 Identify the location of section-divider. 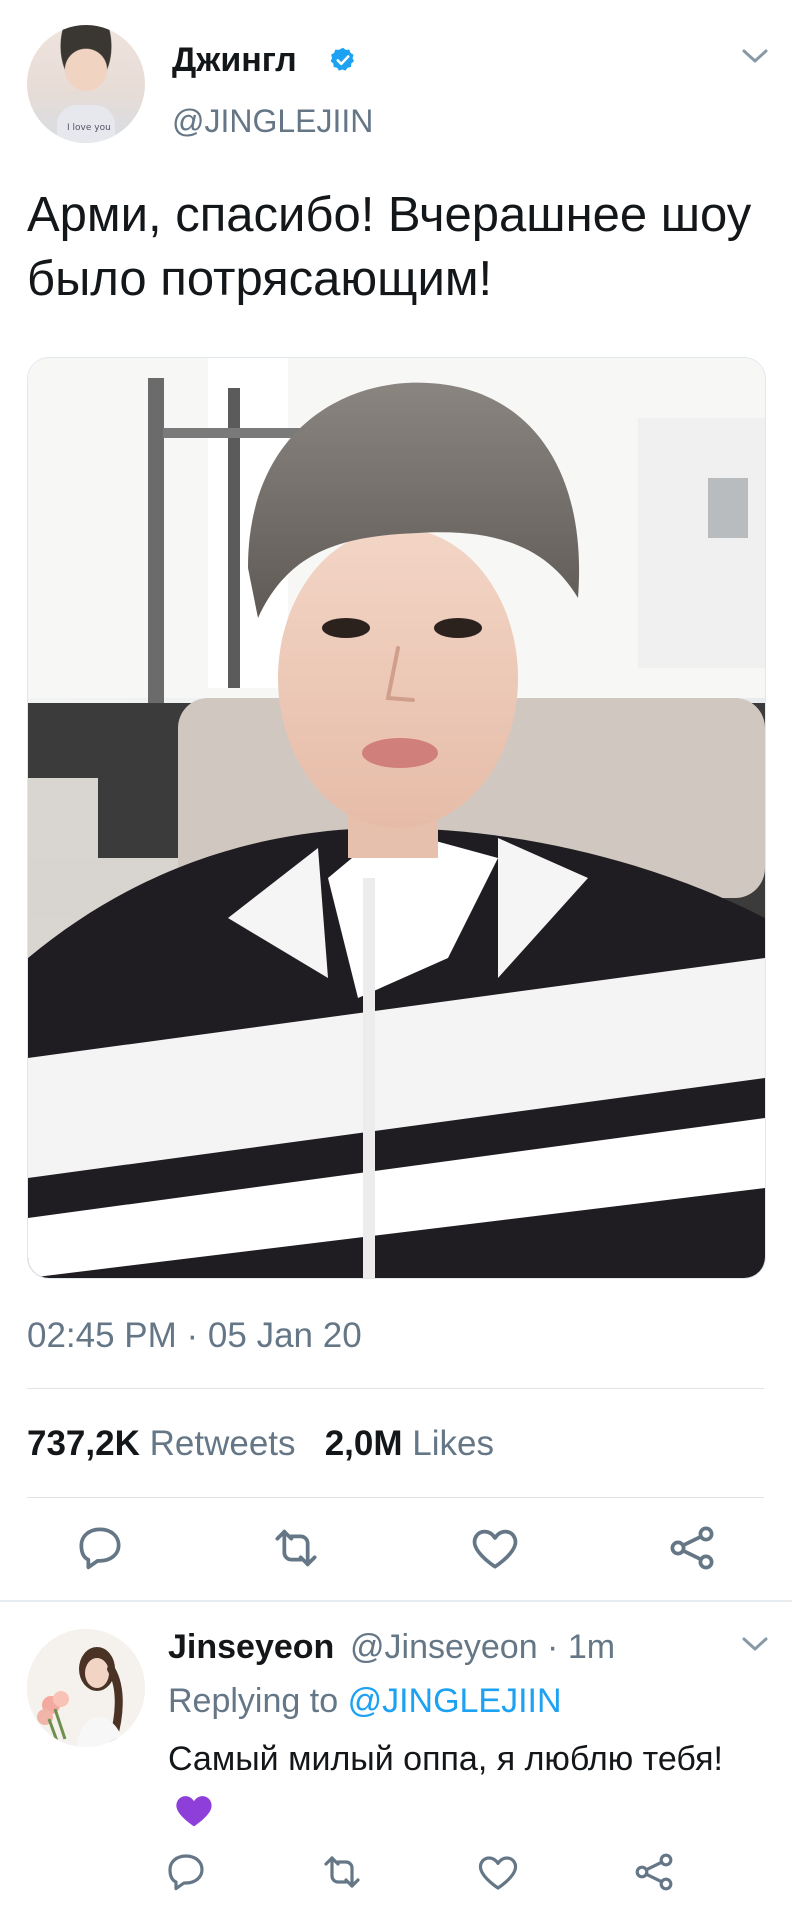
(396, 1601).